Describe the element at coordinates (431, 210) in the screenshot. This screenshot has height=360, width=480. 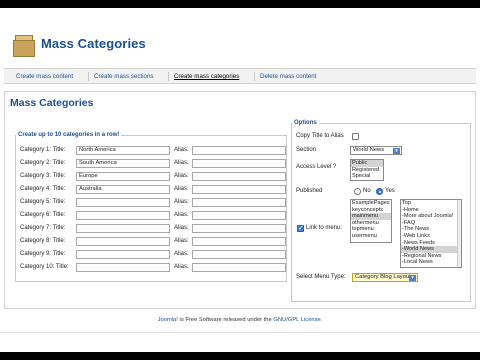
I see `menu-item-option: -Home` at that location.